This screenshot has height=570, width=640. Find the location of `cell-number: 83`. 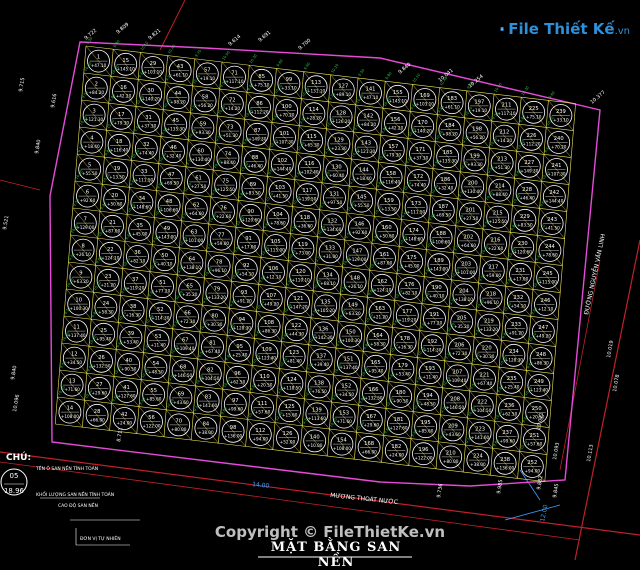

cell-number: 83 is located at coordinates (208, 398).